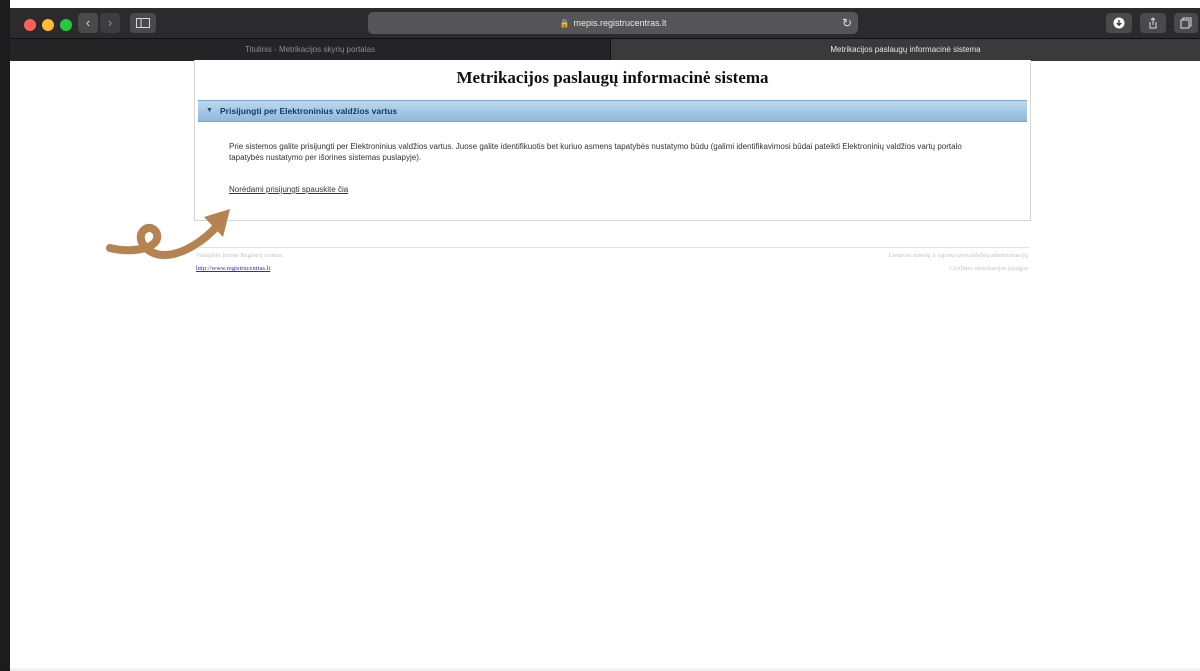 This screenshot has width=1200, height=671. Describe the element at coordinates (1186, 23) in the screenshot. I see `tabs-icon` at that location.